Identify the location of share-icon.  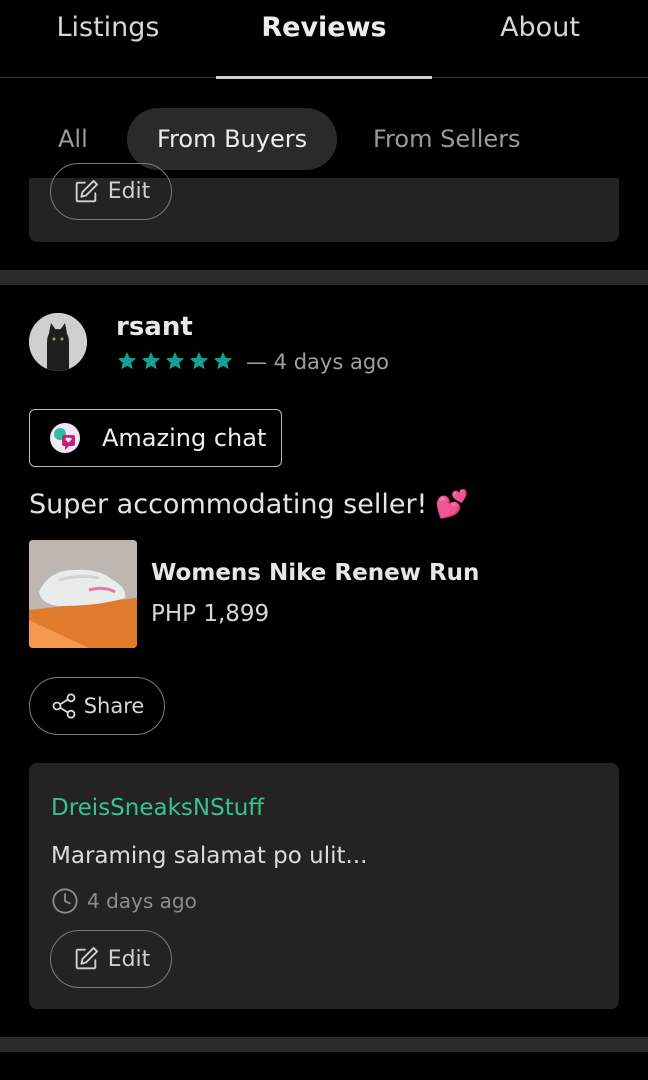
(64, 706).